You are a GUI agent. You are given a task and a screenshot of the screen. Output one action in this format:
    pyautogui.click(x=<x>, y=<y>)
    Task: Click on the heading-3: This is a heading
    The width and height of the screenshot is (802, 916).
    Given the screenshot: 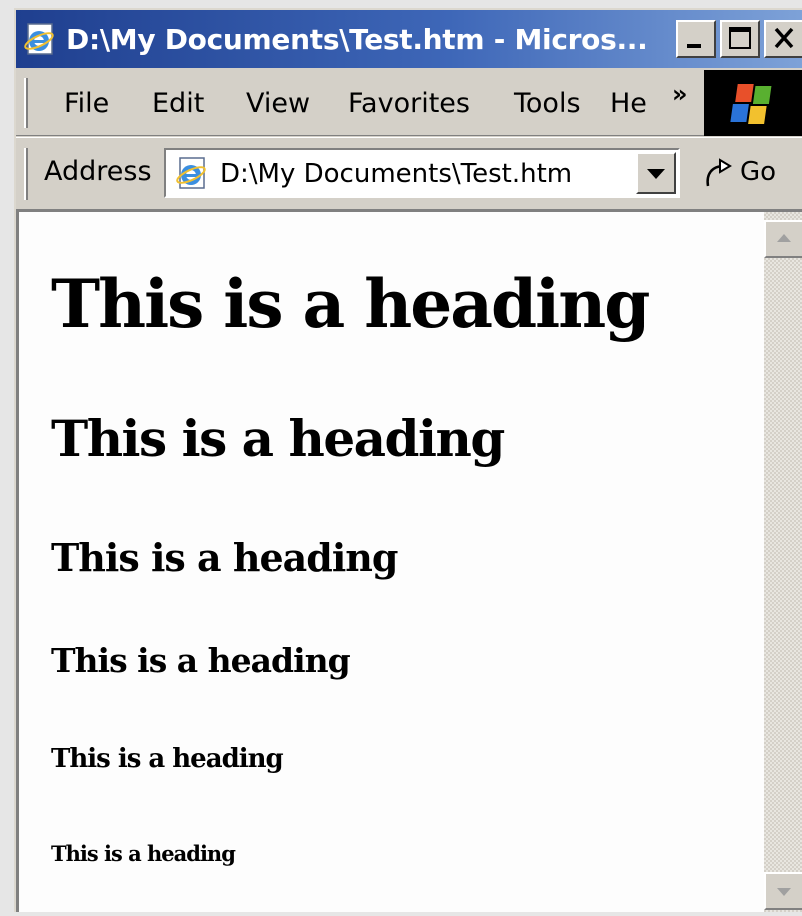 What is the action you would take?
    pyautogui.click(x=225, y=557)
    